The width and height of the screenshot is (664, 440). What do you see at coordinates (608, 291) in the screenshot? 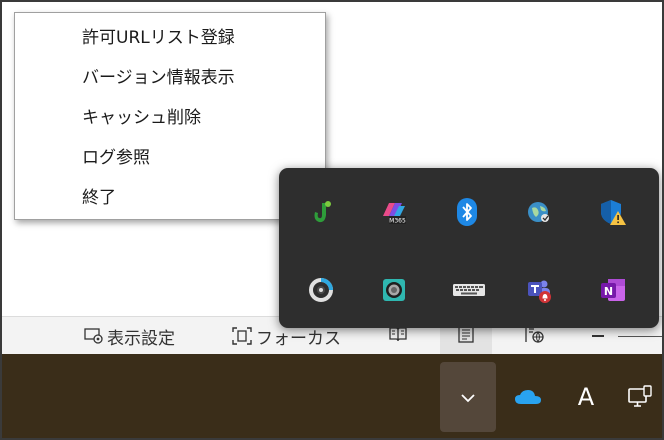
I see `onenote-letter: N` at bounding box center [608, 291].